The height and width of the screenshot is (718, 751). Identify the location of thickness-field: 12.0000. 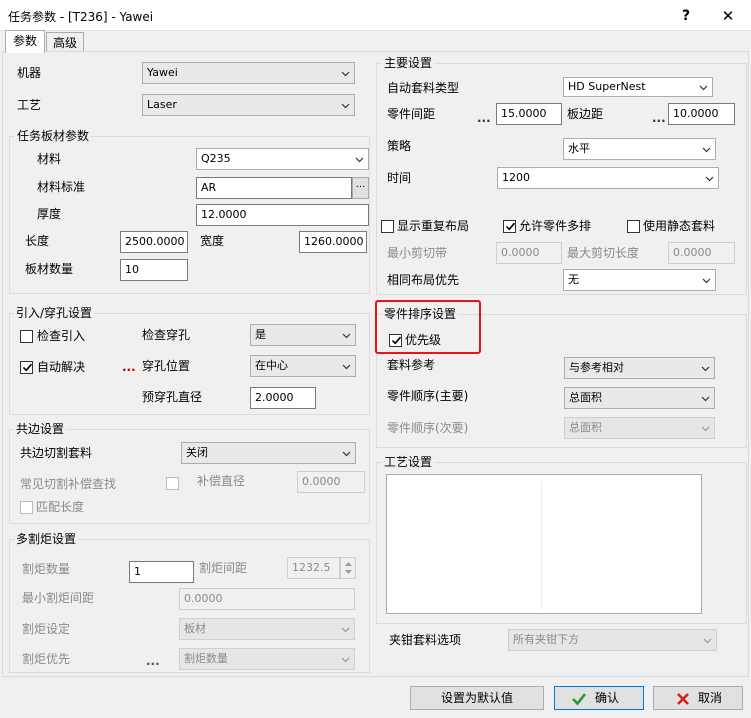
(282, 215).